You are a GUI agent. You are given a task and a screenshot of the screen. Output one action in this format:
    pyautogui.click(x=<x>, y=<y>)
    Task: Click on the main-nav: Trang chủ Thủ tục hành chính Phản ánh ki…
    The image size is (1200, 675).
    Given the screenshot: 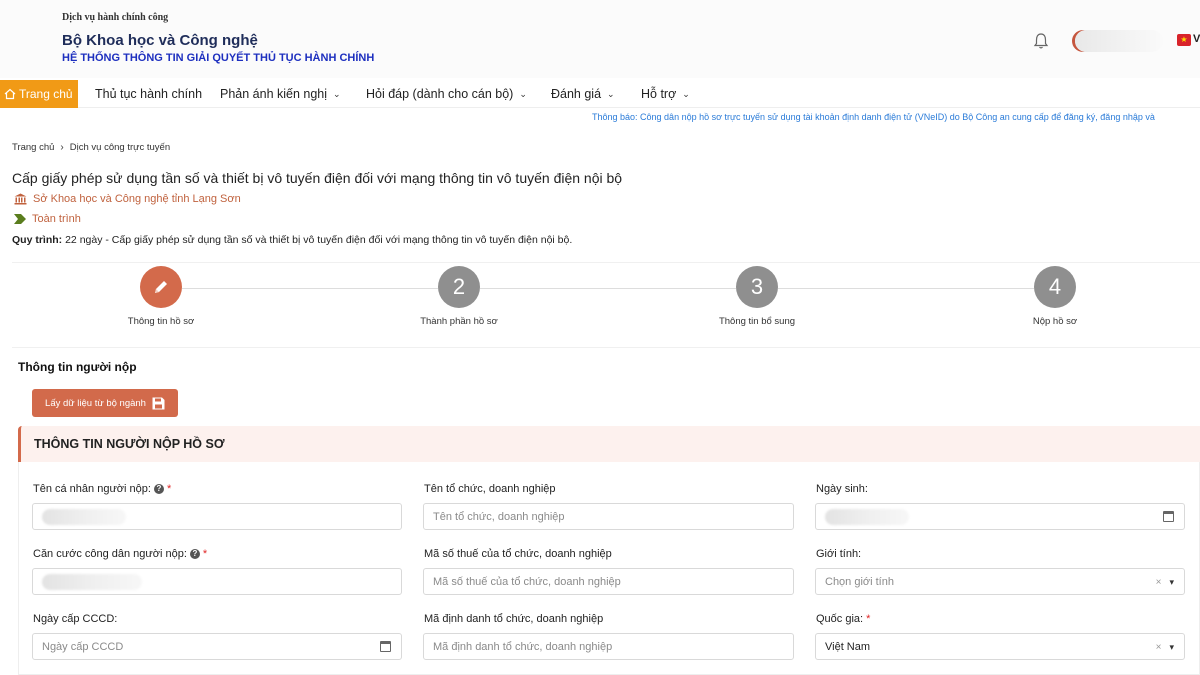 What is the action you would take?
    pyautogui.click(x=600, y=94)
    